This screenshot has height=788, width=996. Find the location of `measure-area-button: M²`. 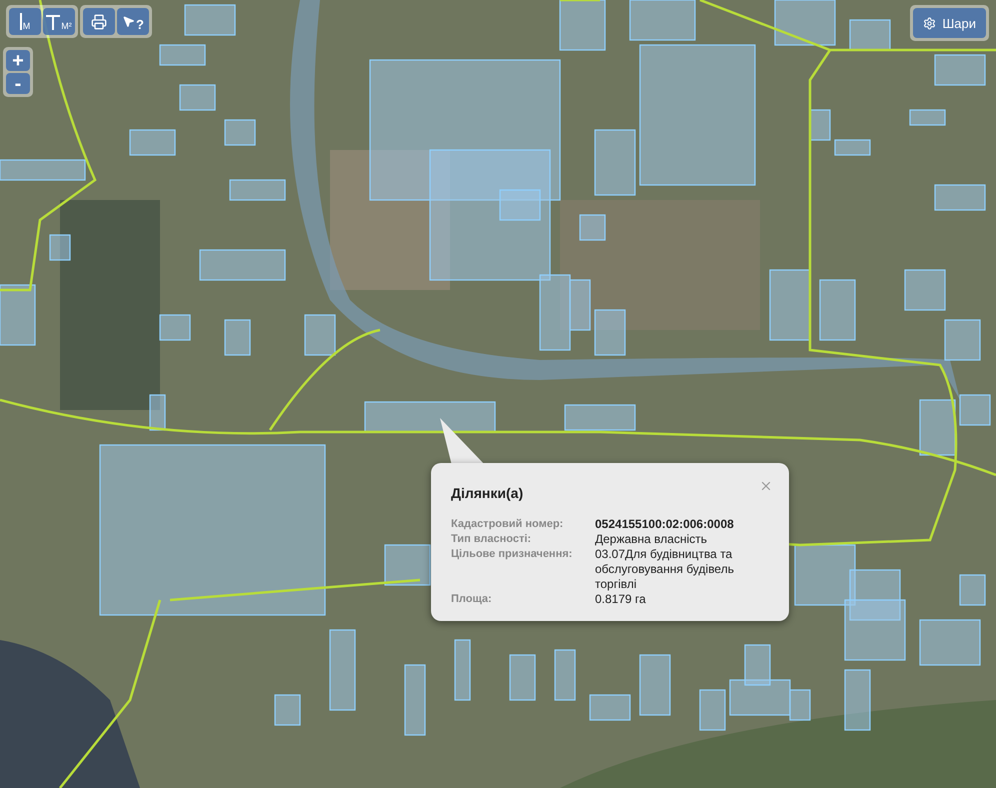

measure-area-button: M² is located at coordinates (59, 21).